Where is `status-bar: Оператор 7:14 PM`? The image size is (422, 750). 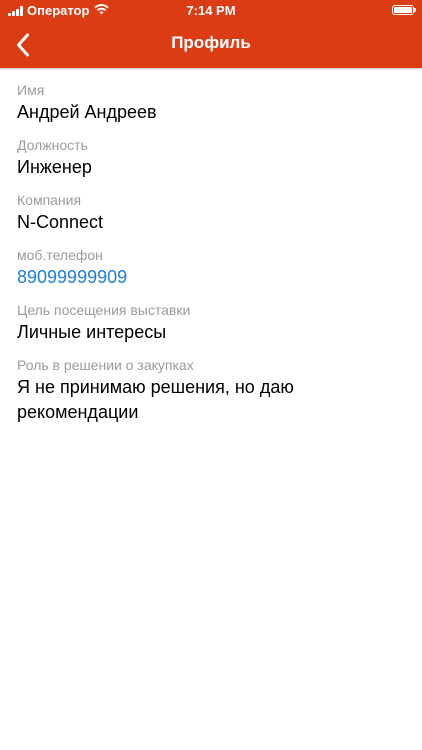
status-bar: Оператор 7:14 PM is located at coordinates (211, 11).